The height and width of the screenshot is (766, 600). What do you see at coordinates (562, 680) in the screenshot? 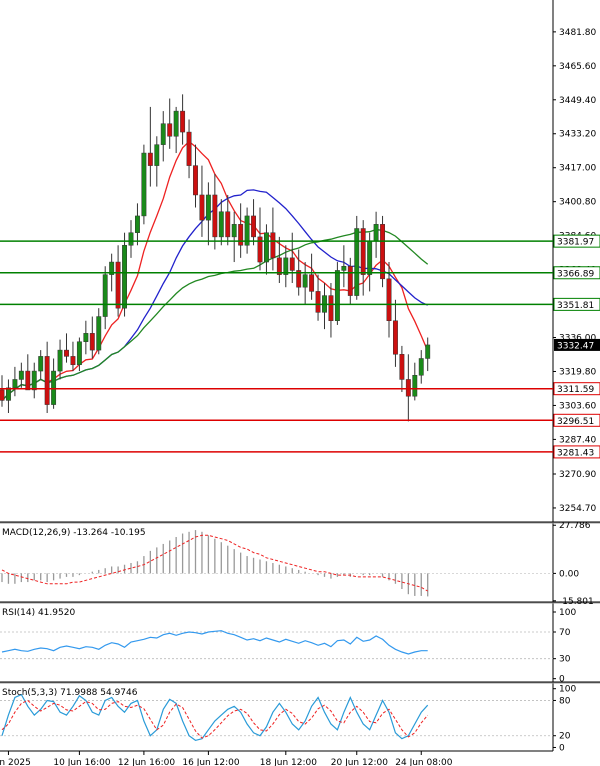
I see `rsi-axis-label: 0` at bounding box center [562, 680].